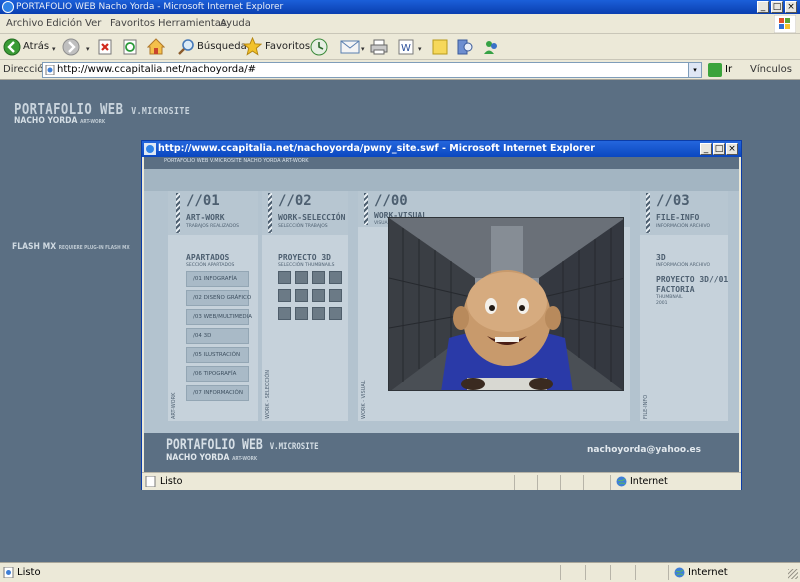  What do you see at coordinates (12, 47) in the screenshot?
I see `back-icon` at bounding box center [12, 47].